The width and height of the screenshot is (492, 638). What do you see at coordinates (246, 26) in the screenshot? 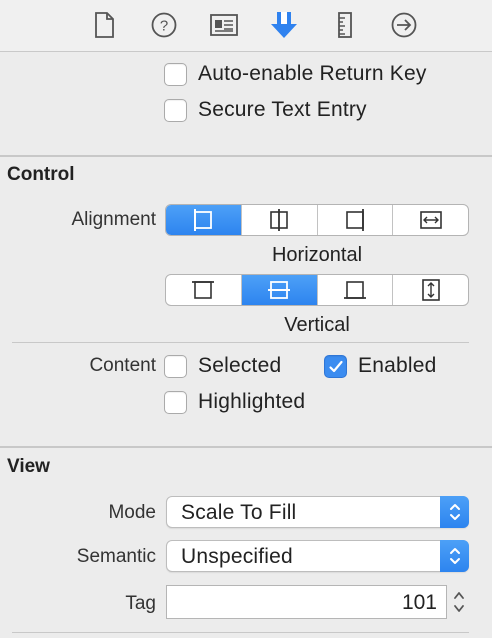
I see `inspector-toolbar: ?` at bounding box center [246, 26].